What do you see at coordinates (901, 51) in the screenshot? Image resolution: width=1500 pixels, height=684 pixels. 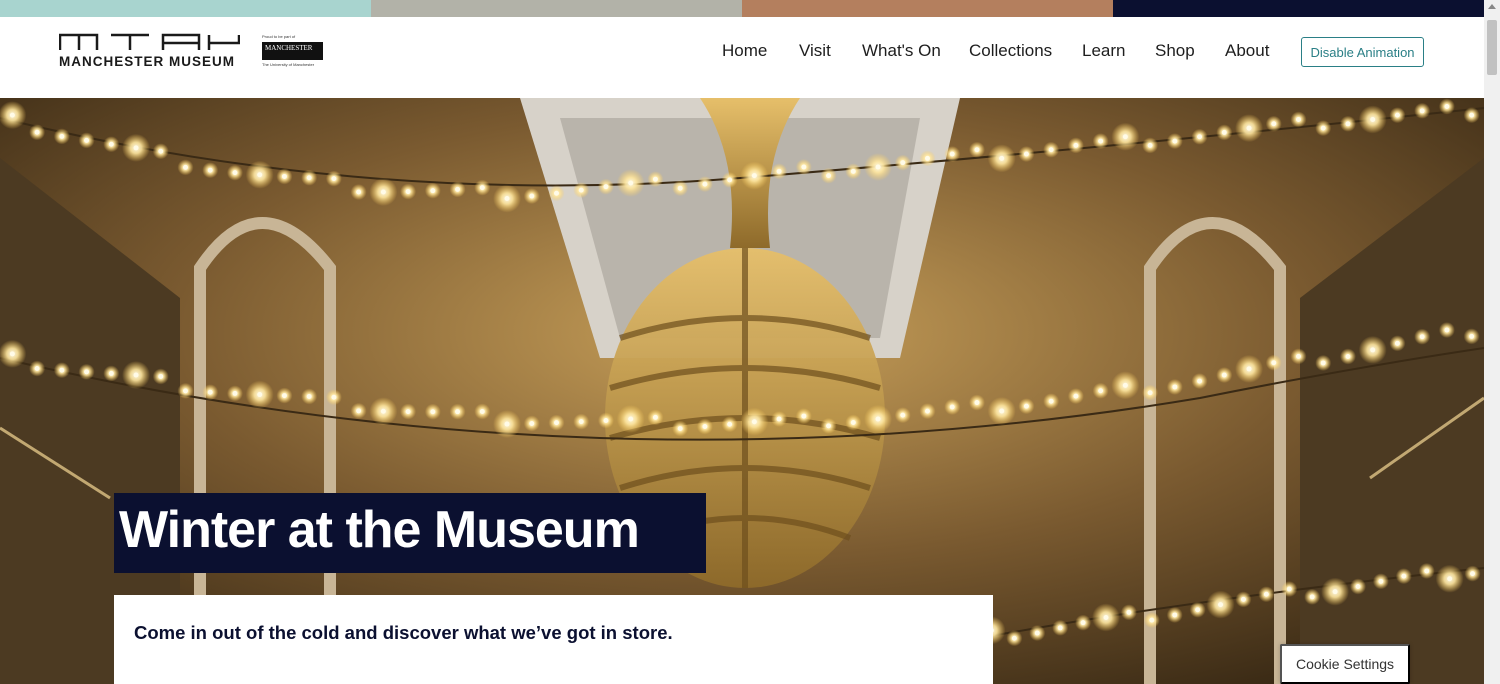 I see `nav-whats-on: What's On` at bounding box center [901, 51].